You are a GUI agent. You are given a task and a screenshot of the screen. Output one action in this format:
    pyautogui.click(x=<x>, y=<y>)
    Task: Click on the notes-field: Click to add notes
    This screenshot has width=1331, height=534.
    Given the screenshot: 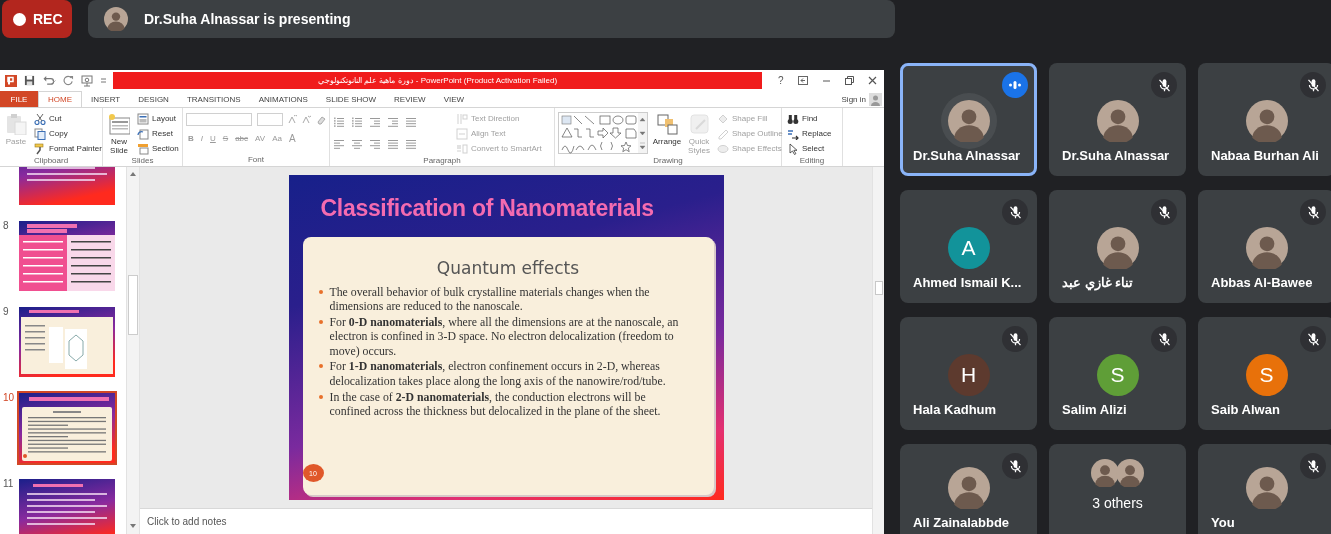 What is the action you would take?
    pyautogui.click(x=506, y=521)
    